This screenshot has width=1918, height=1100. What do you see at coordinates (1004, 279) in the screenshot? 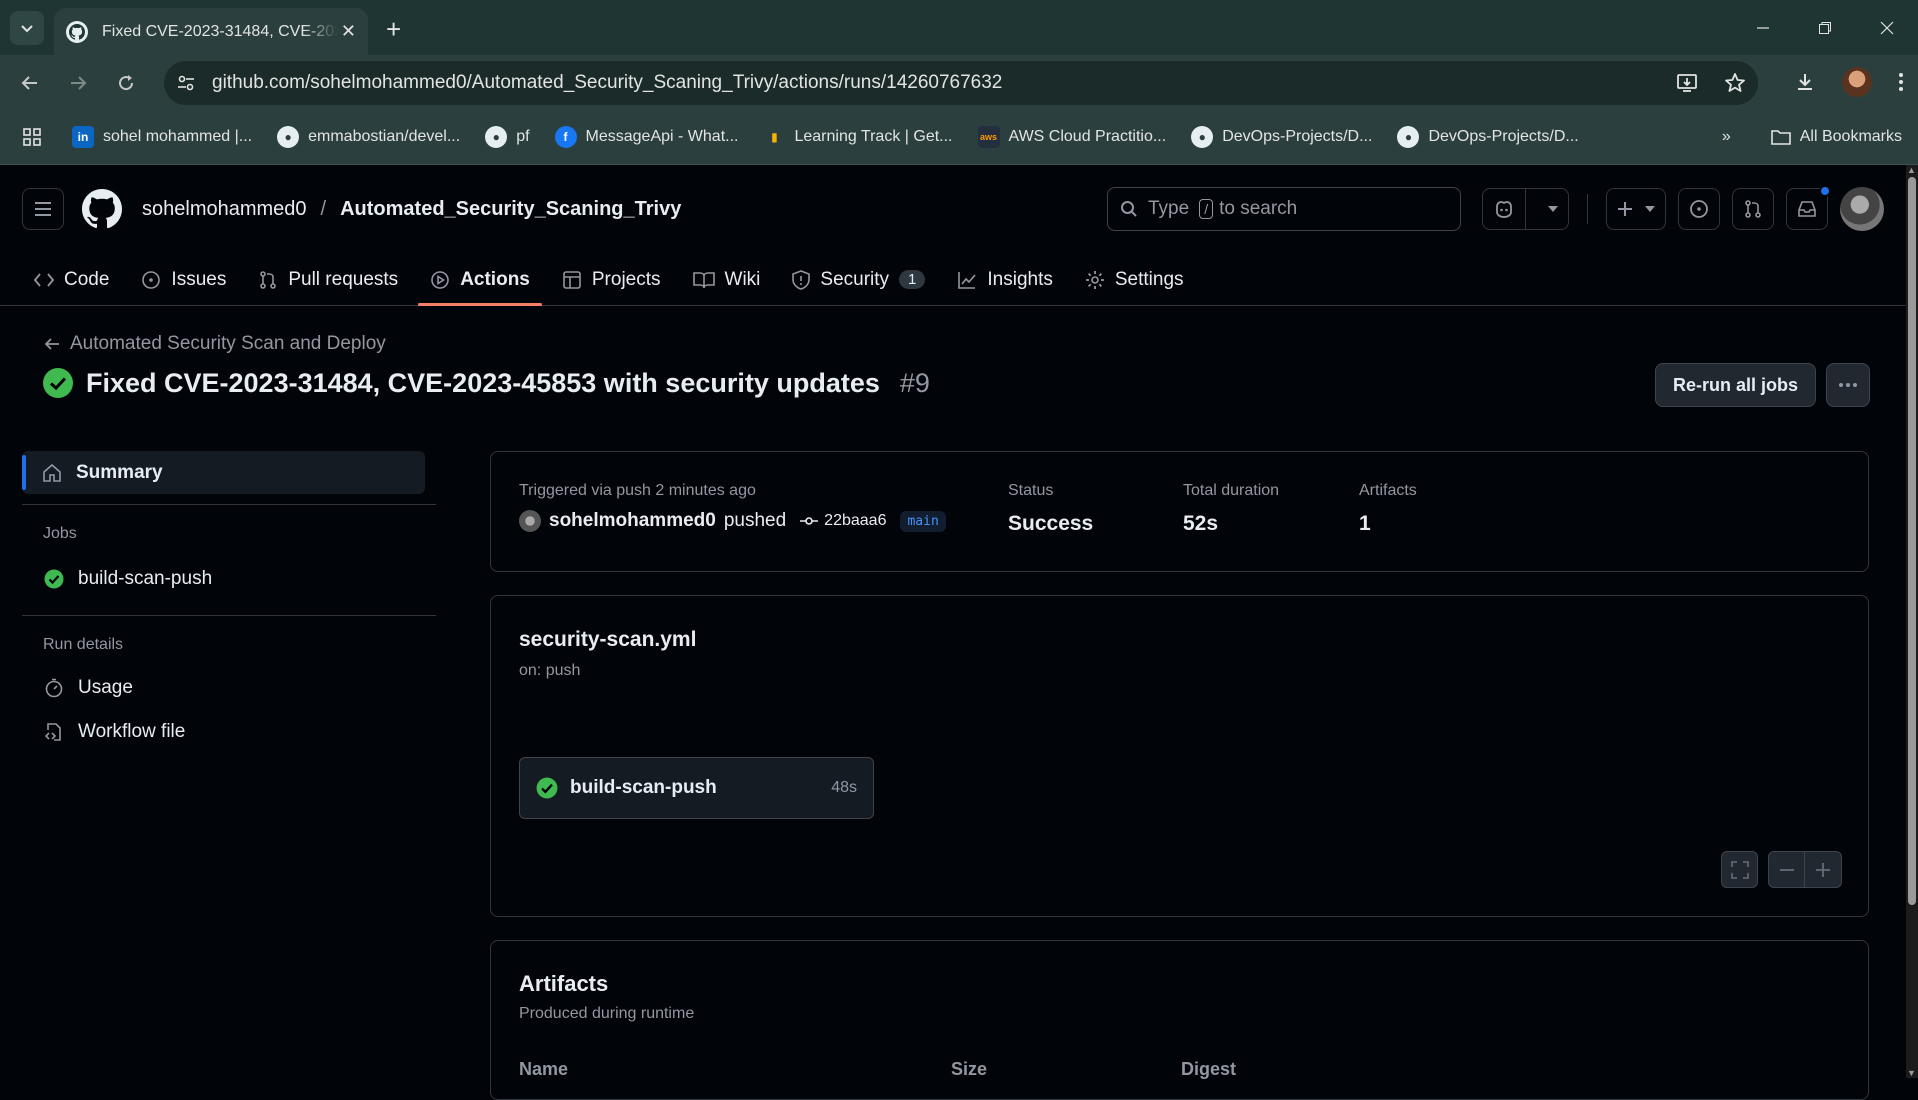
I see `tab-insights: Insights` at bounding box center [1004, 279].